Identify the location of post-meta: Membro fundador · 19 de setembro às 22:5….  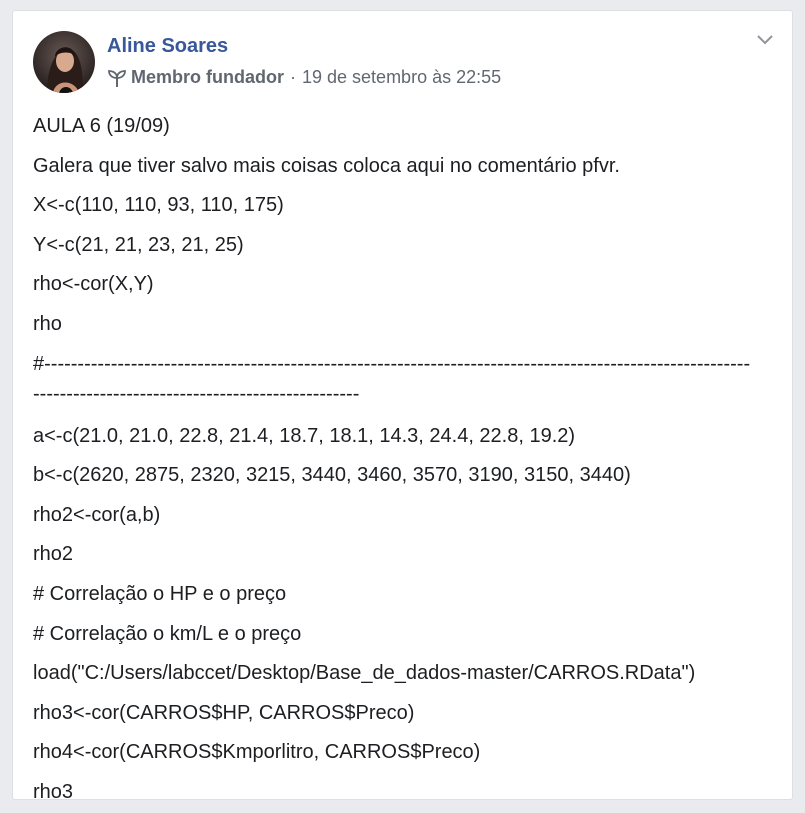
(304, 77).